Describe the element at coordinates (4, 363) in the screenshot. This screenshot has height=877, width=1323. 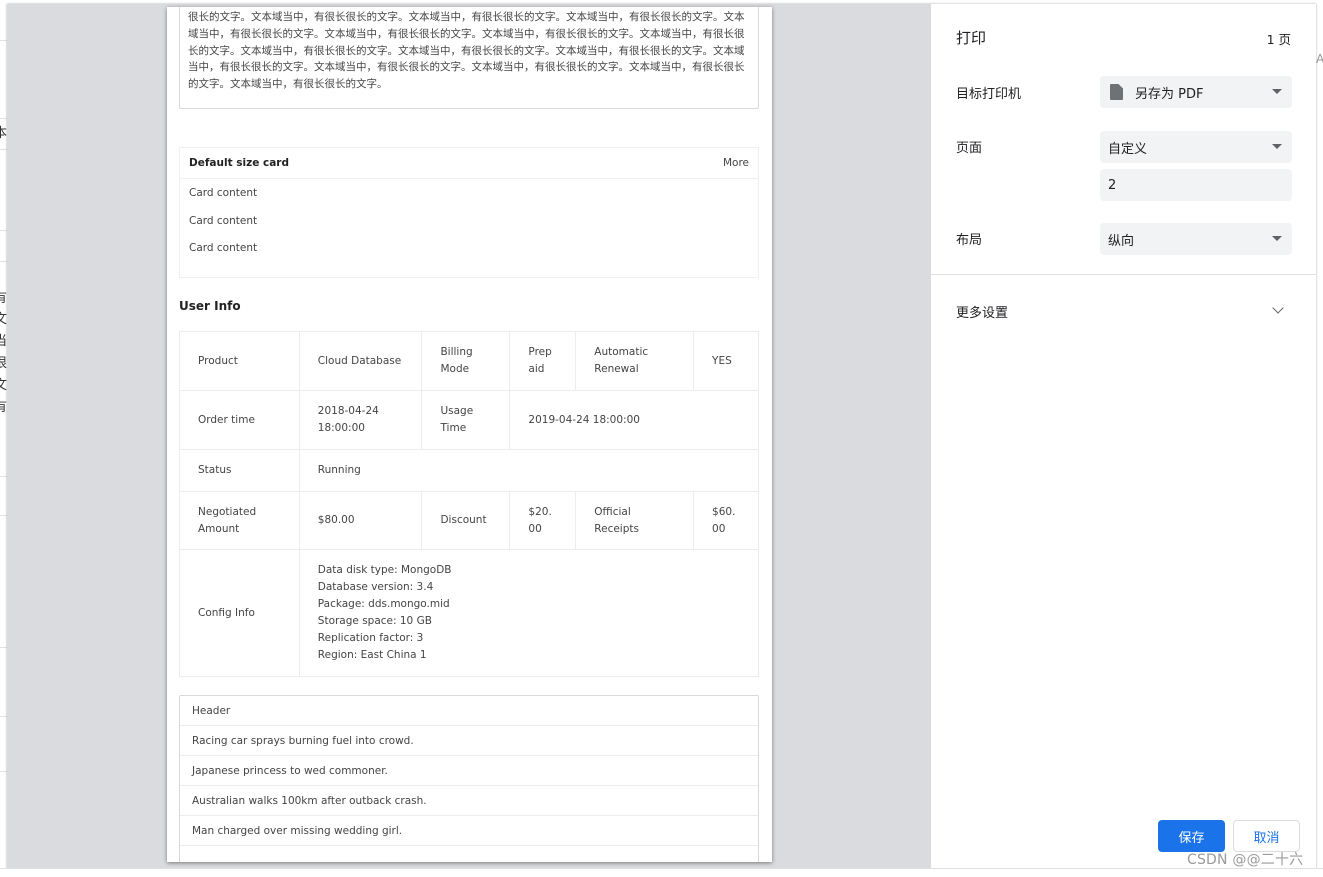
I see `background-glyph: 很` at that location.